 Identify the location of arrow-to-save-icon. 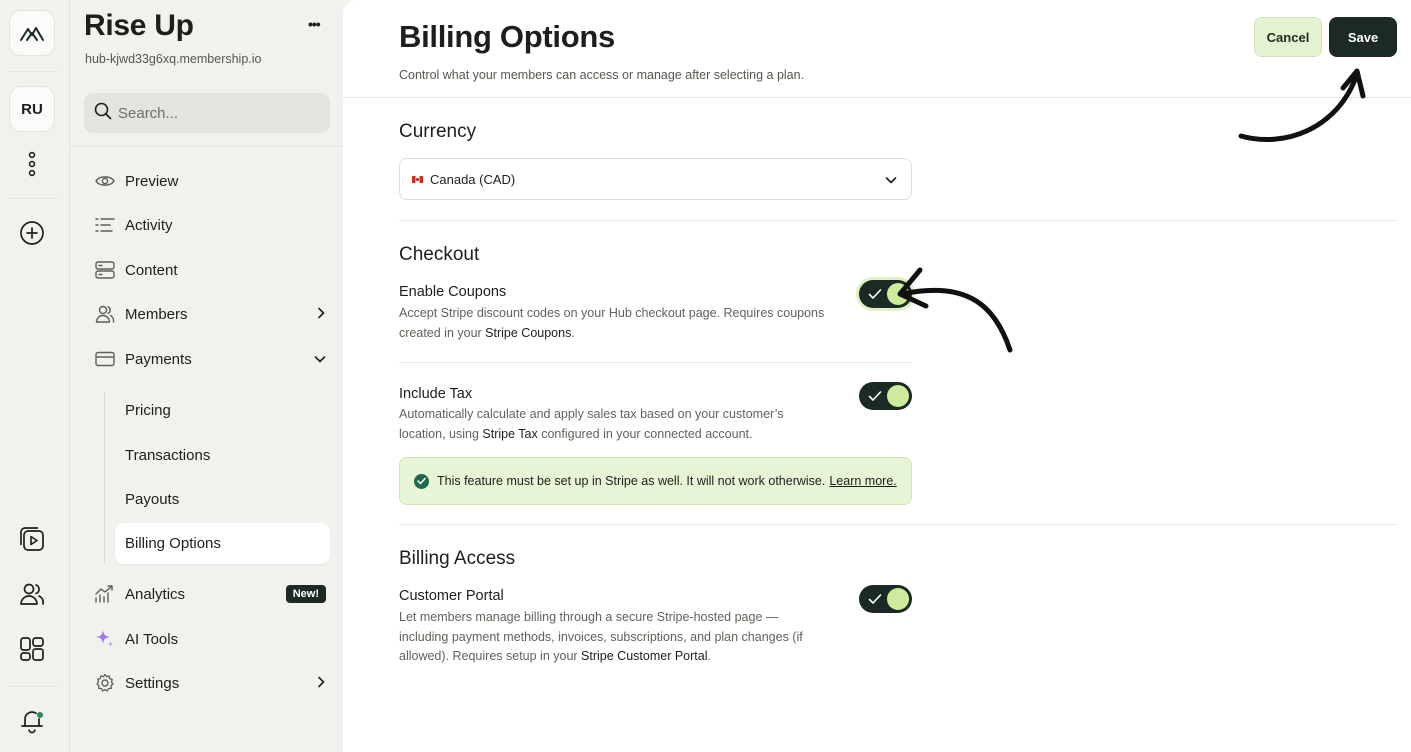
(1302, 105).